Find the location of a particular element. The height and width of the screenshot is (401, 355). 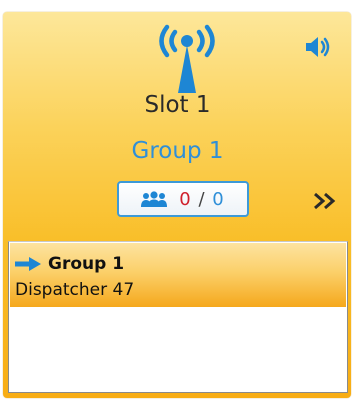

slot-label: Slot 1 is located at coordinates (177, 105).